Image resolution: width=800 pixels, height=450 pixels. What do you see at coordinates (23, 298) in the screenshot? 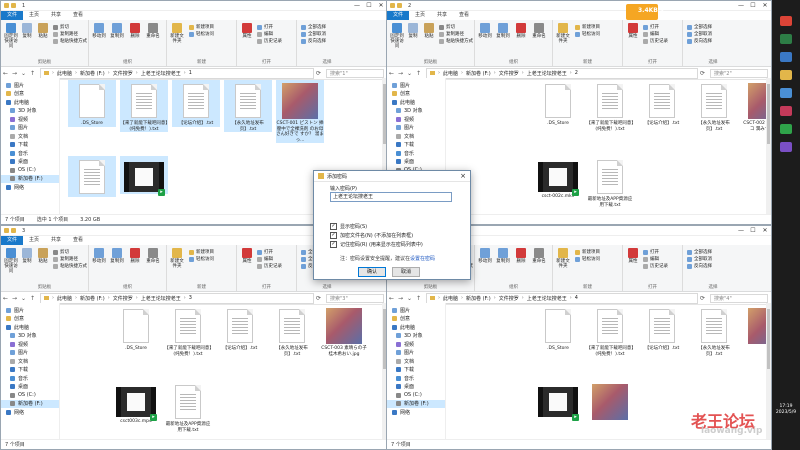
I see `recent-chevron-icon: ⌄` at bounding box center [23, 298].